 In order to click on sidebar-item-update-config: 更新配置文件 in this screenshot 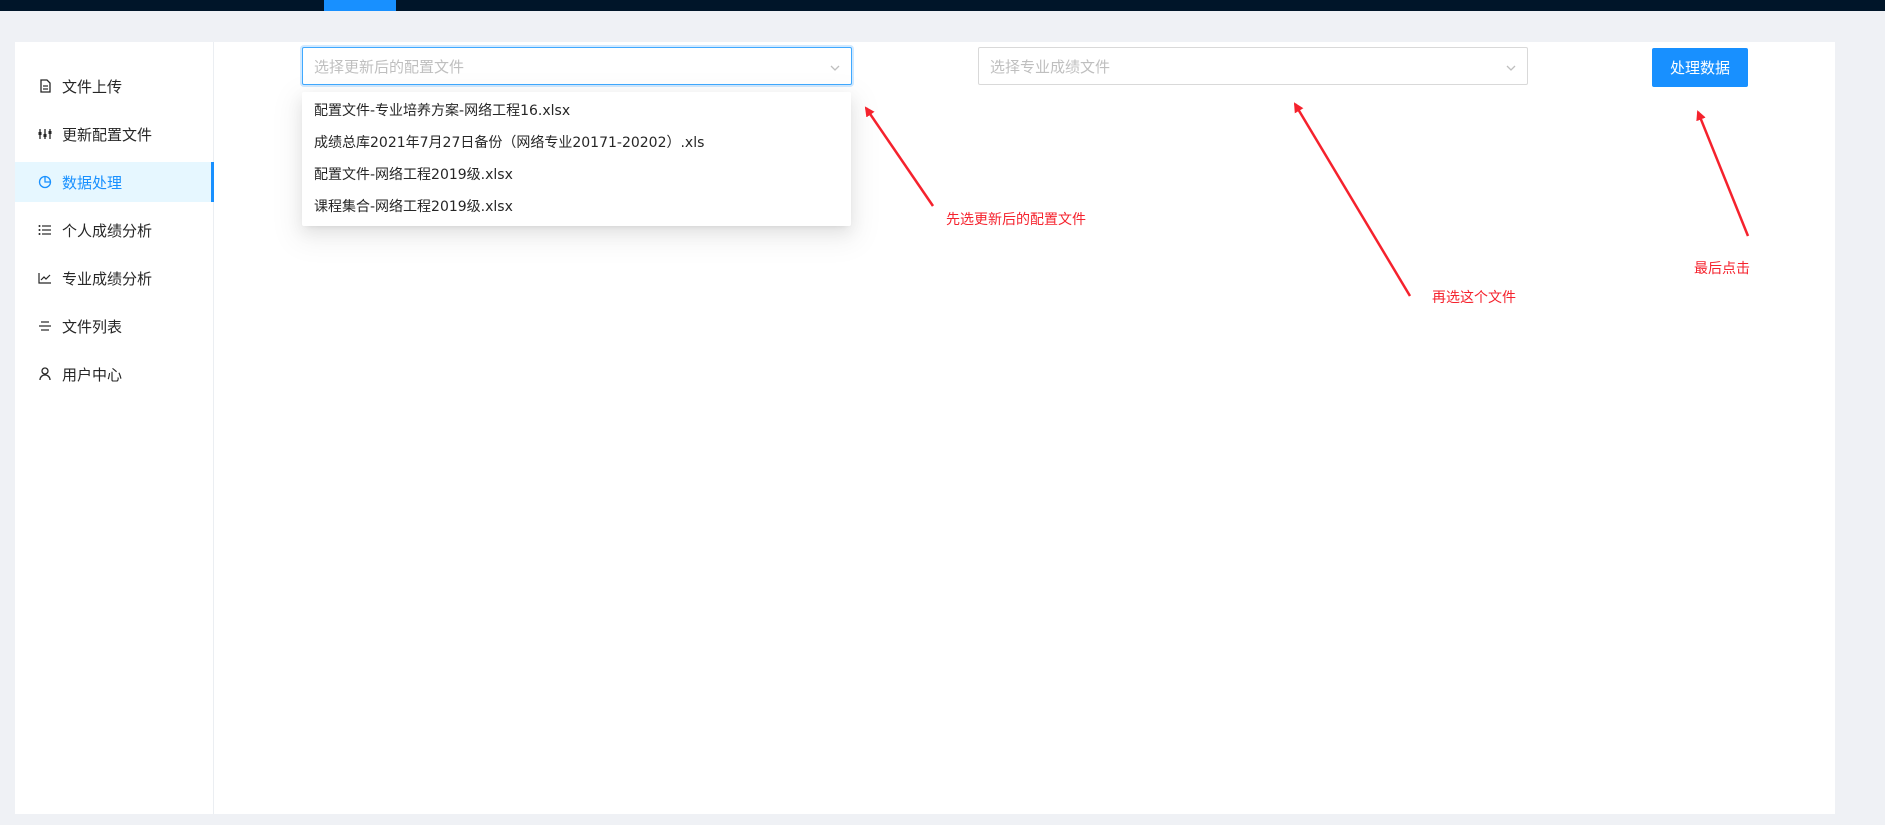, I will do `click(114, 134)`.